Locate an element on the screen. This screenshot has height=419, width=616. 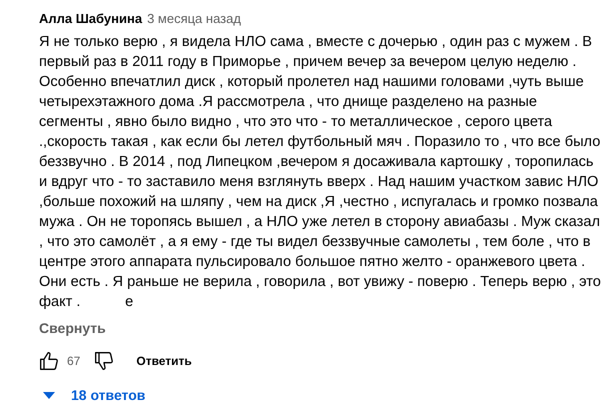
collapse-link: Свернуть is located at coordinates (72, 328).